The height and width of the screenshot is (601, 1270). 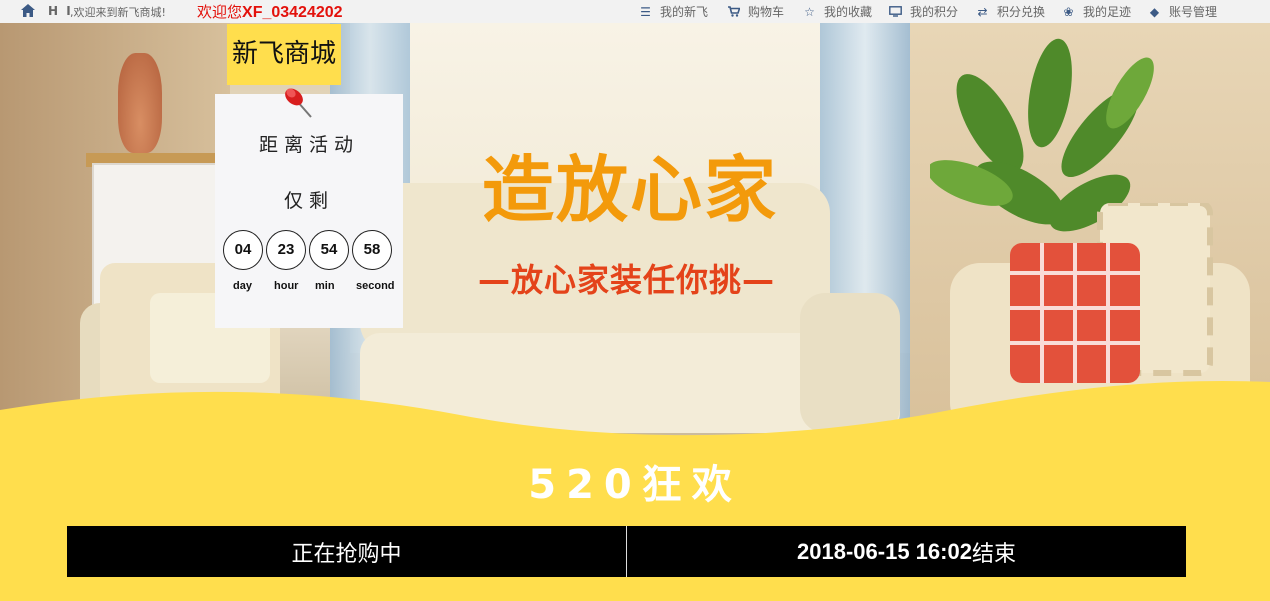 What do you see at coordinates (993, 554) in the screenshot?
I see `end-time-suffix: 结束` at bounding box center [993, 554].